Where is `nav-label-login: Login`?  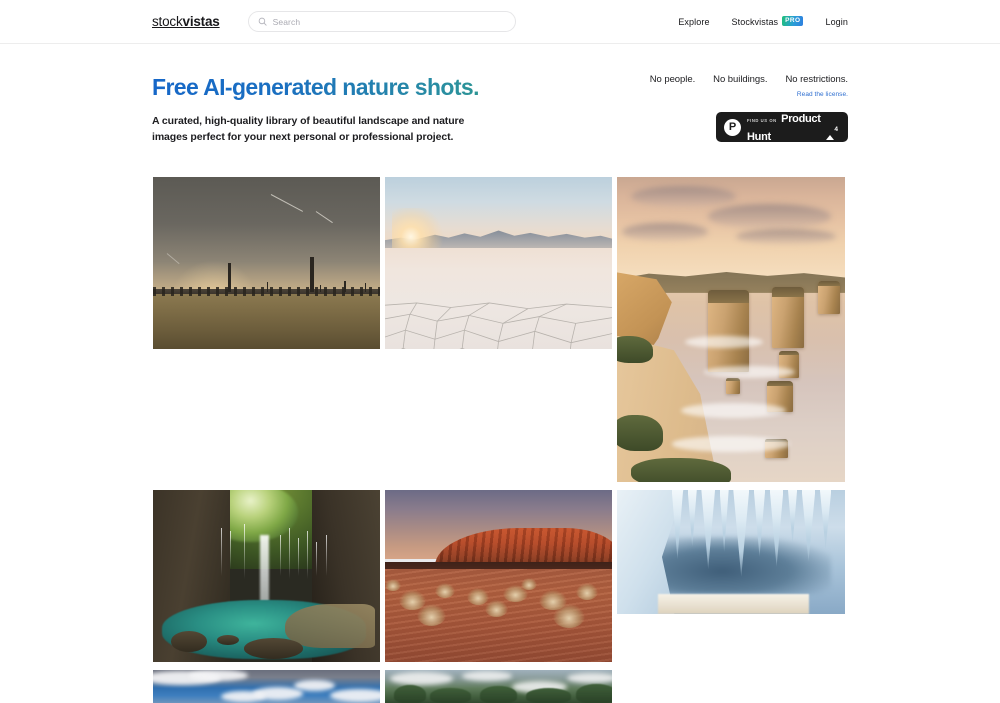 nav-label-login: Login is located at coordinates (836, 21).